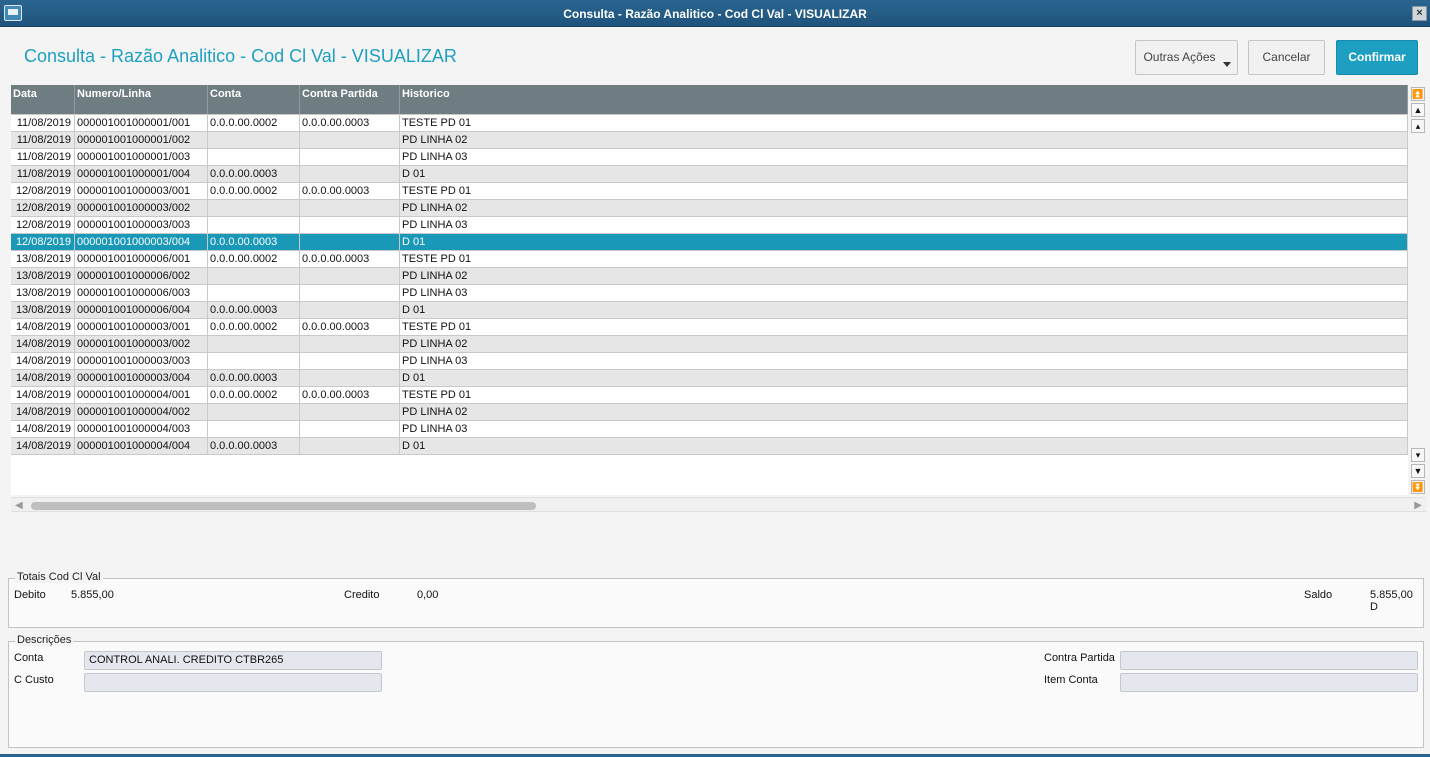 This screenshot has height=757, width=1430. What do you see at coordinates (233, 660) in the screenshot?
I see `conta-description-field: CONTROL ANALI. CREDITO CTBR265` at bounding box center [233, 660].